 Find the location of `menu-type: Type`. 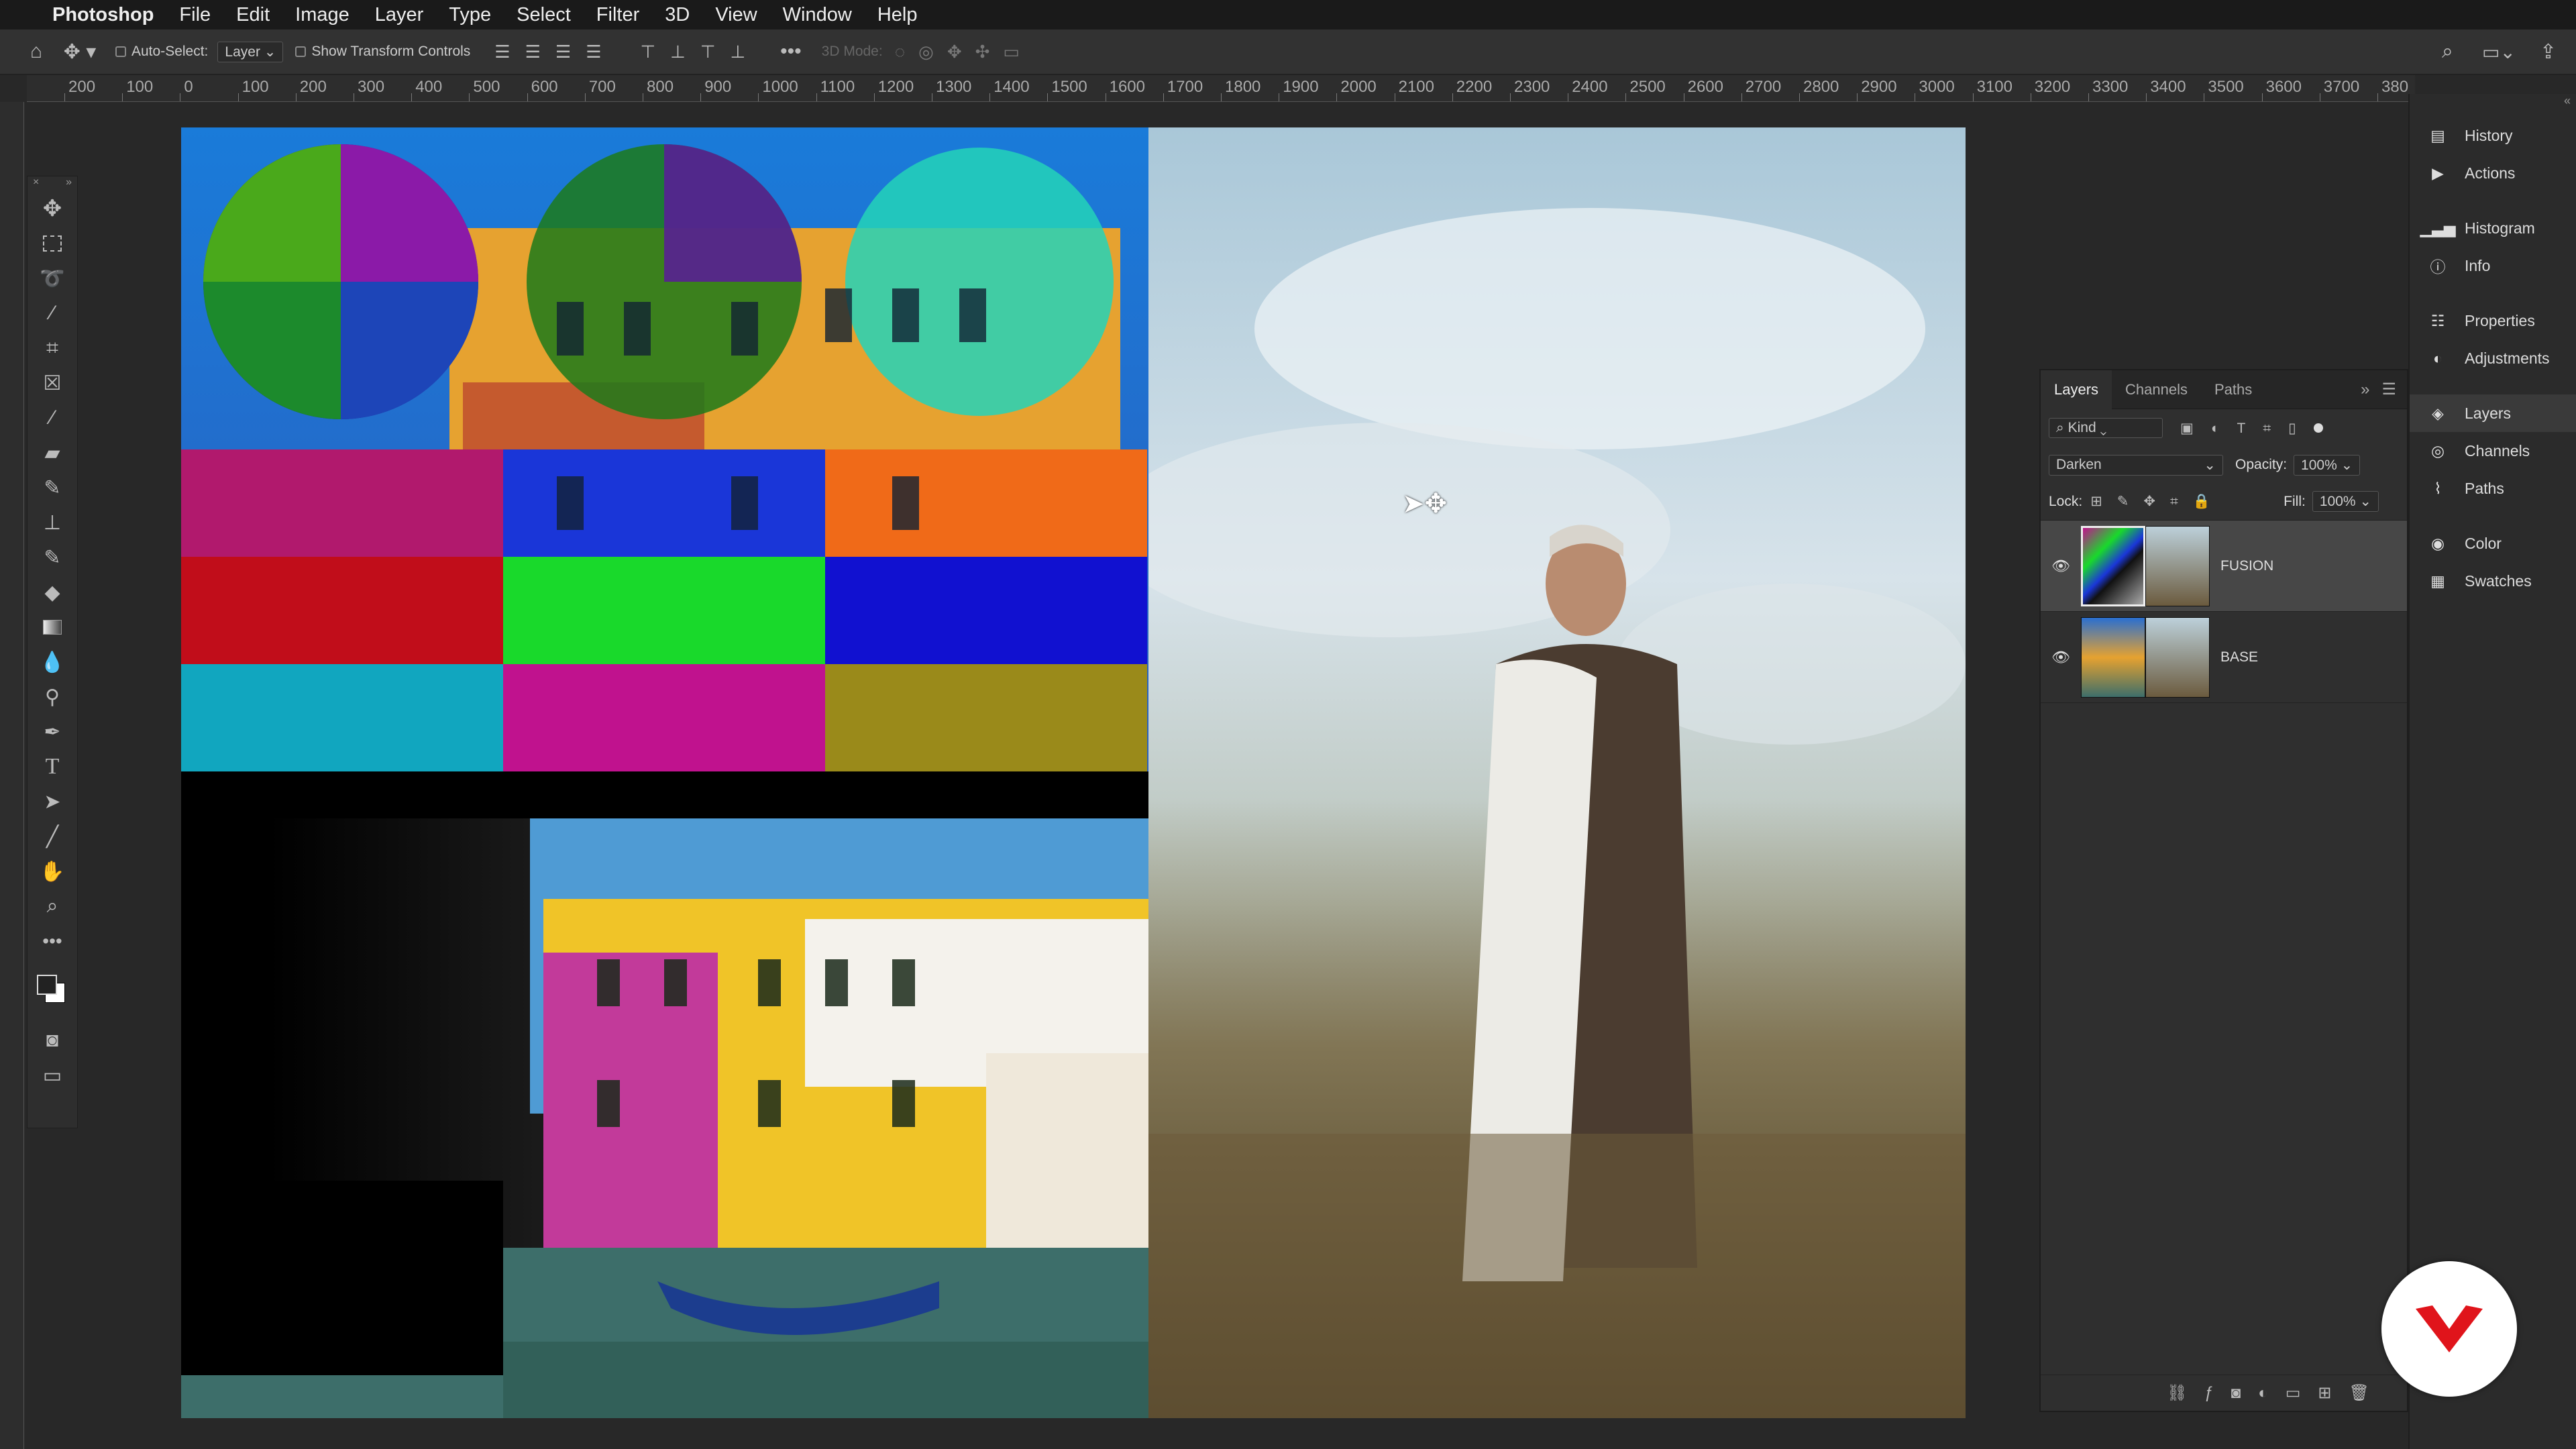

menu-type: Type is located at coordinates (470, 15).